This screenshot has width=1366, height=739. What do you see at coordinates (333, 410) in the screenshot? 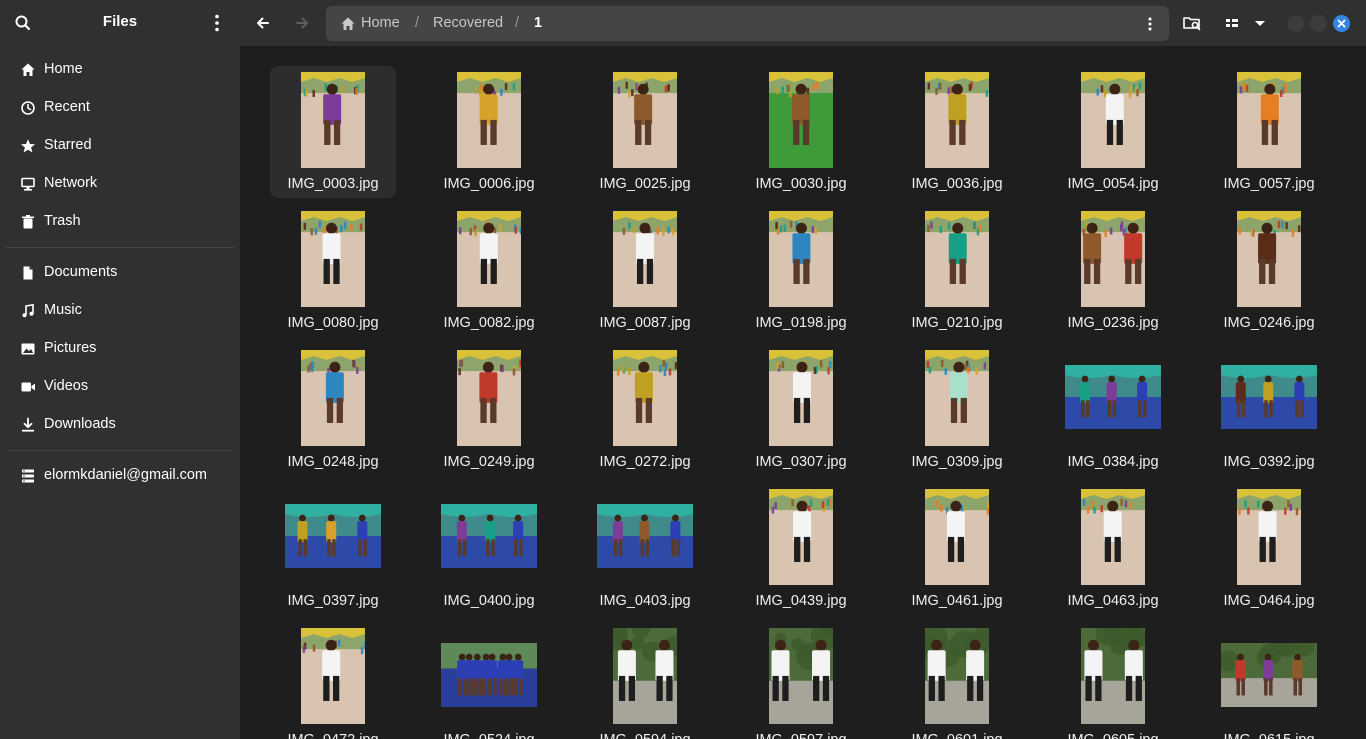
I see `file-item: IMG_0248.jpg` at bounding box center [333, 410].